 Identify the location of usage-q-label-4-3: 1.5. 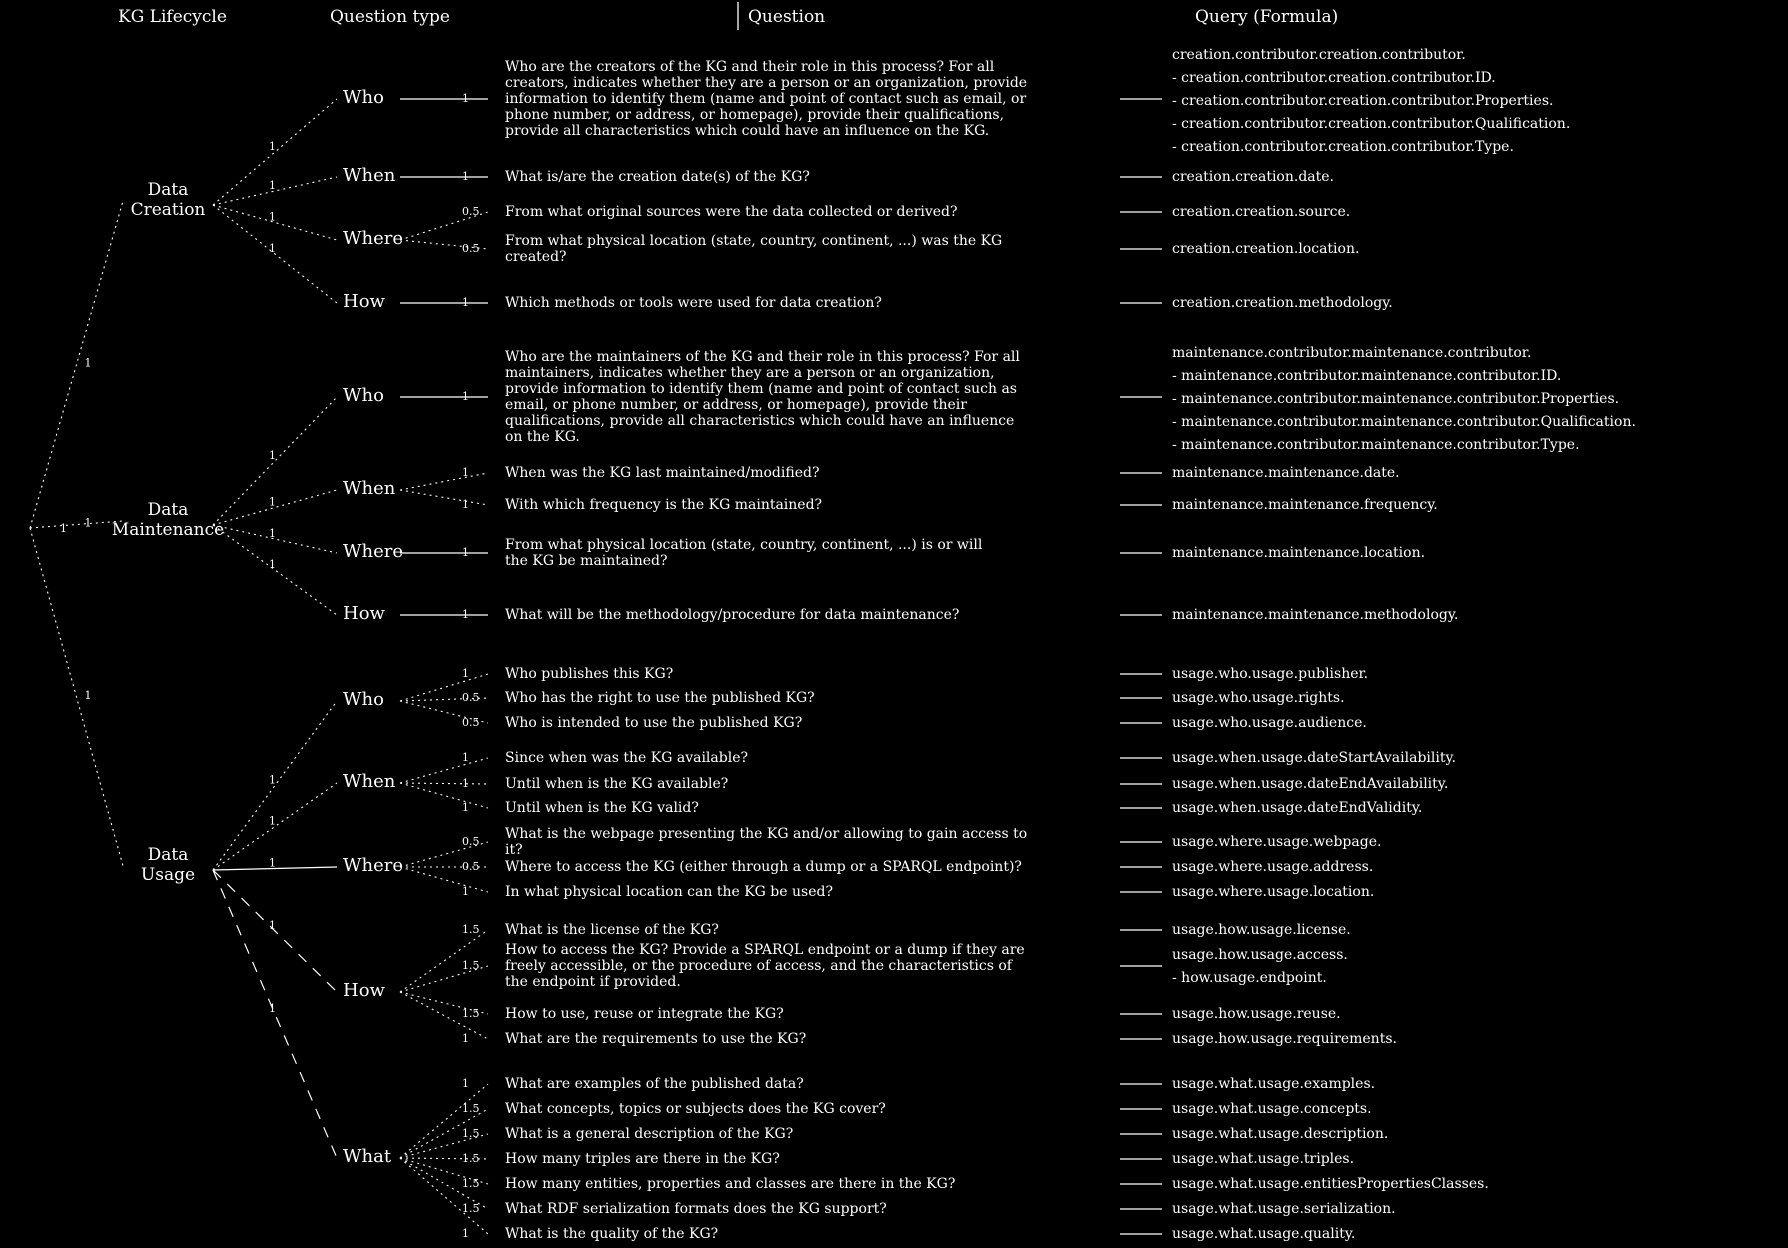
(471, 1158).